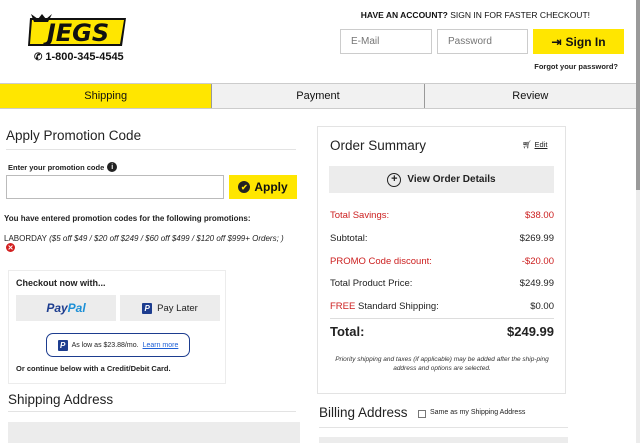 The width and height of the screenshot is (640, 443). What do you see at coordinates (378, 145) in the screenshot?
I see `order-summary-title: Order Summary` at bounding box center [378, 145].